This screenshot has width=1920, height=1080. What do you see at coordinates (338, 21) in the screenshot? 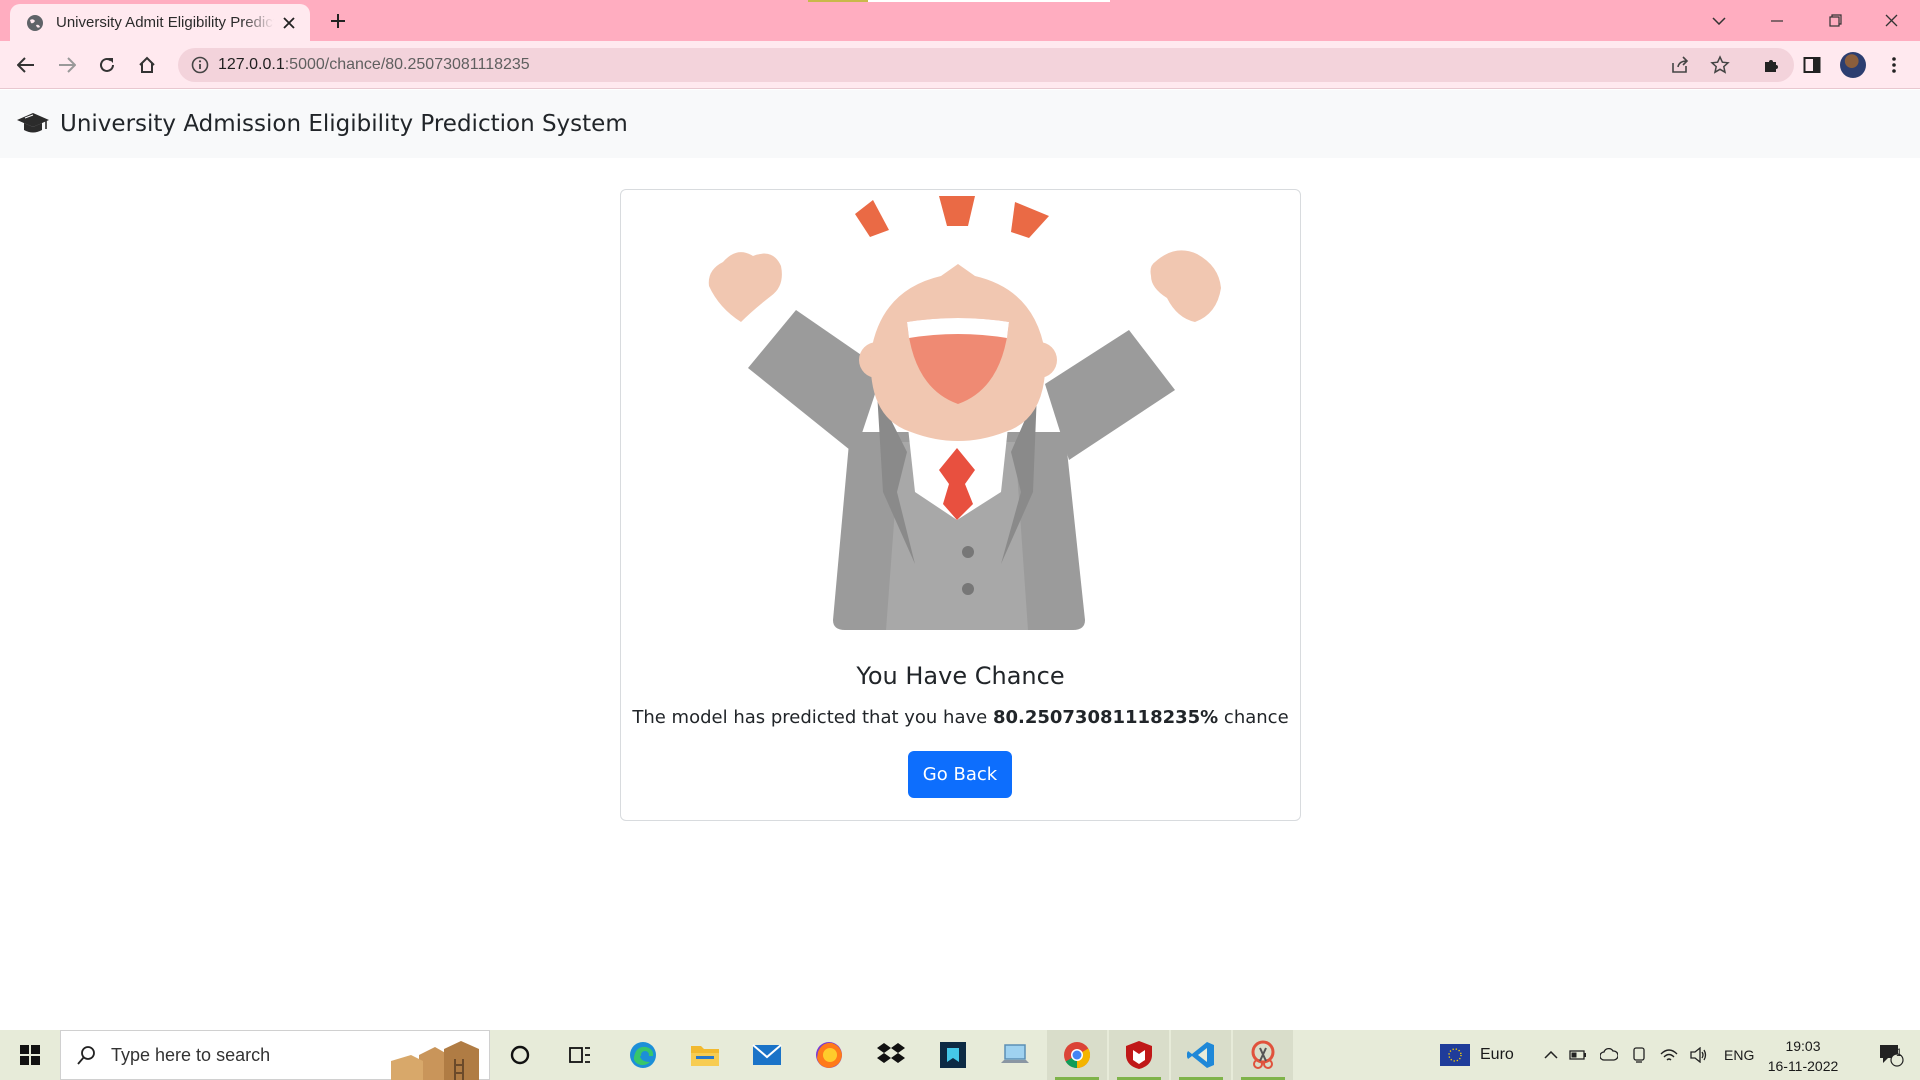
I see `new-tab-button` at bounding box center [338, 21].